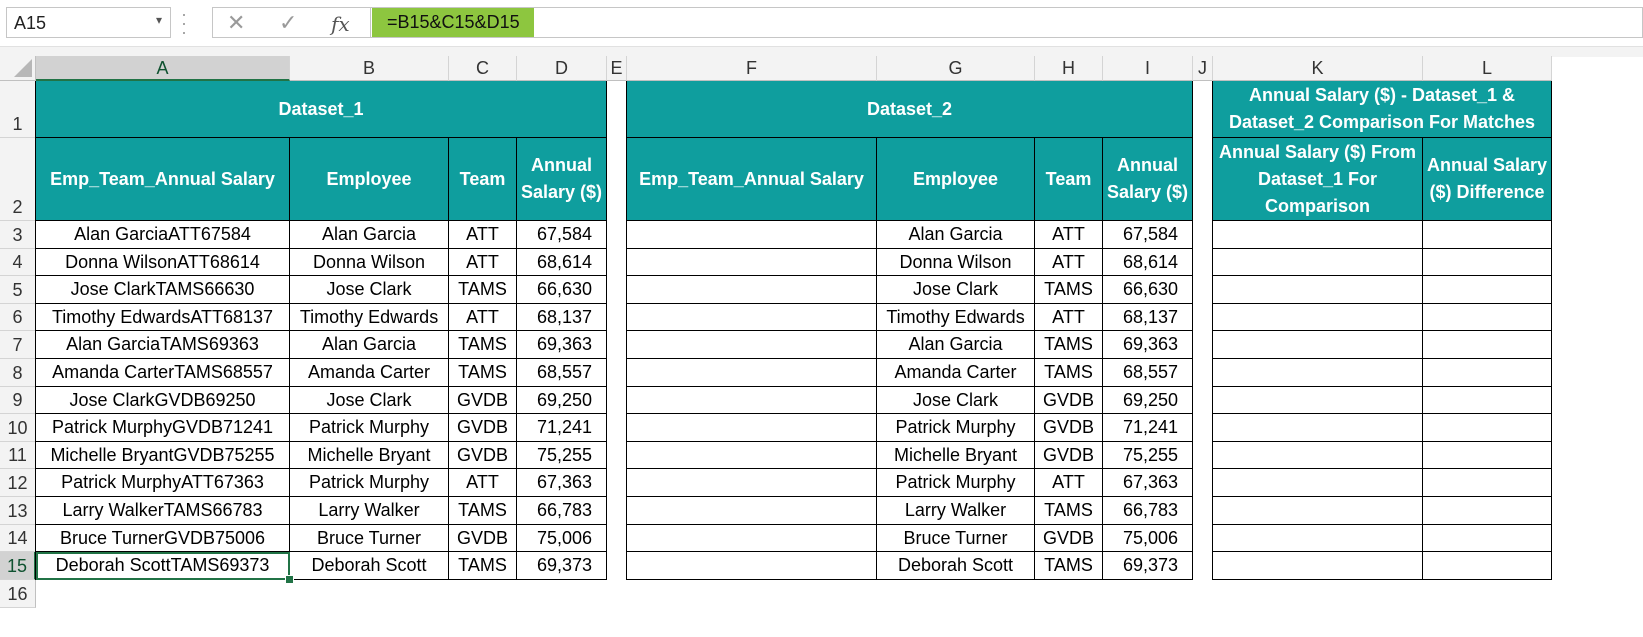 This screenshot has width=1643, height=637. I want to click on column-header-e: E, so click(617, 68).